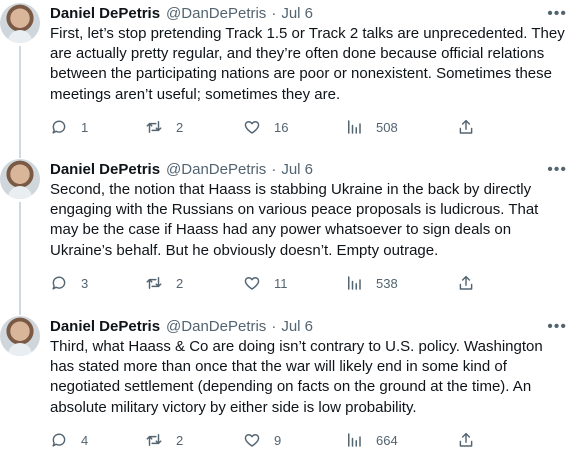 The height and width of the screenshot is (454, 575). Describe the element at coordinates (85, 283) in the screenshot. I see `reply-count: 3` at that location.